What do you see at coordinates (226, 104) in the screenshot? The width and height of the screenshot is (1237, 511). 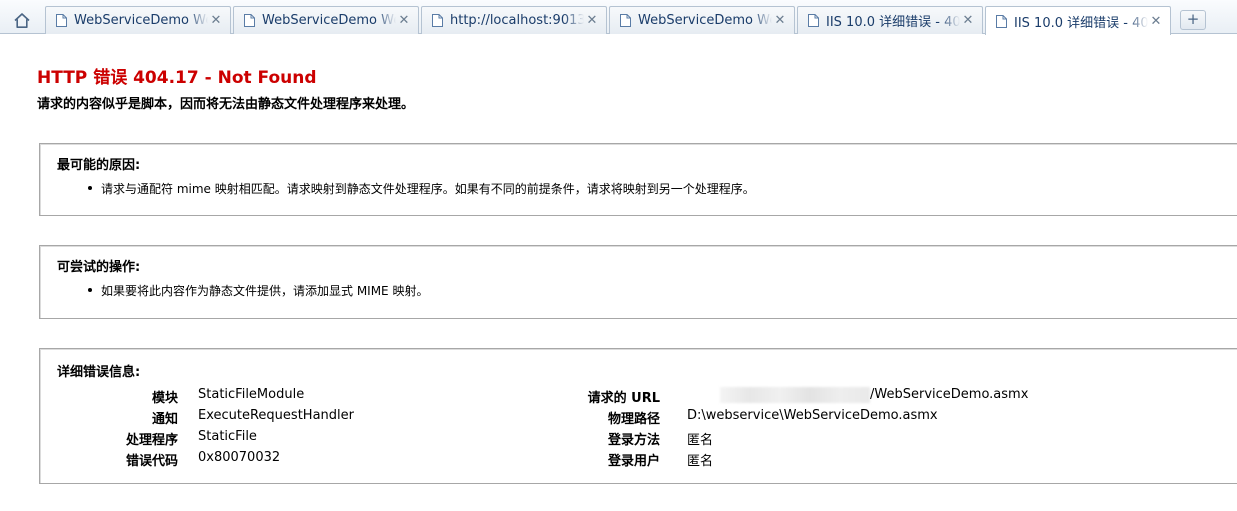 I see `error-subtitle: 请求的内容似乎是脚本，因而将无法由静态文件处理程序来处理。` at bounding box center [226, 104].